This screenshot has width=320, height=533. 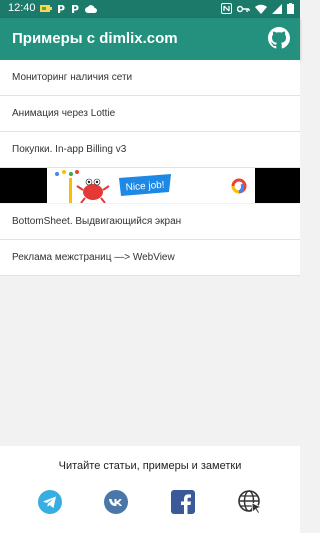 I want to click on status-left-icons: P P, so click(x=68, y=8).